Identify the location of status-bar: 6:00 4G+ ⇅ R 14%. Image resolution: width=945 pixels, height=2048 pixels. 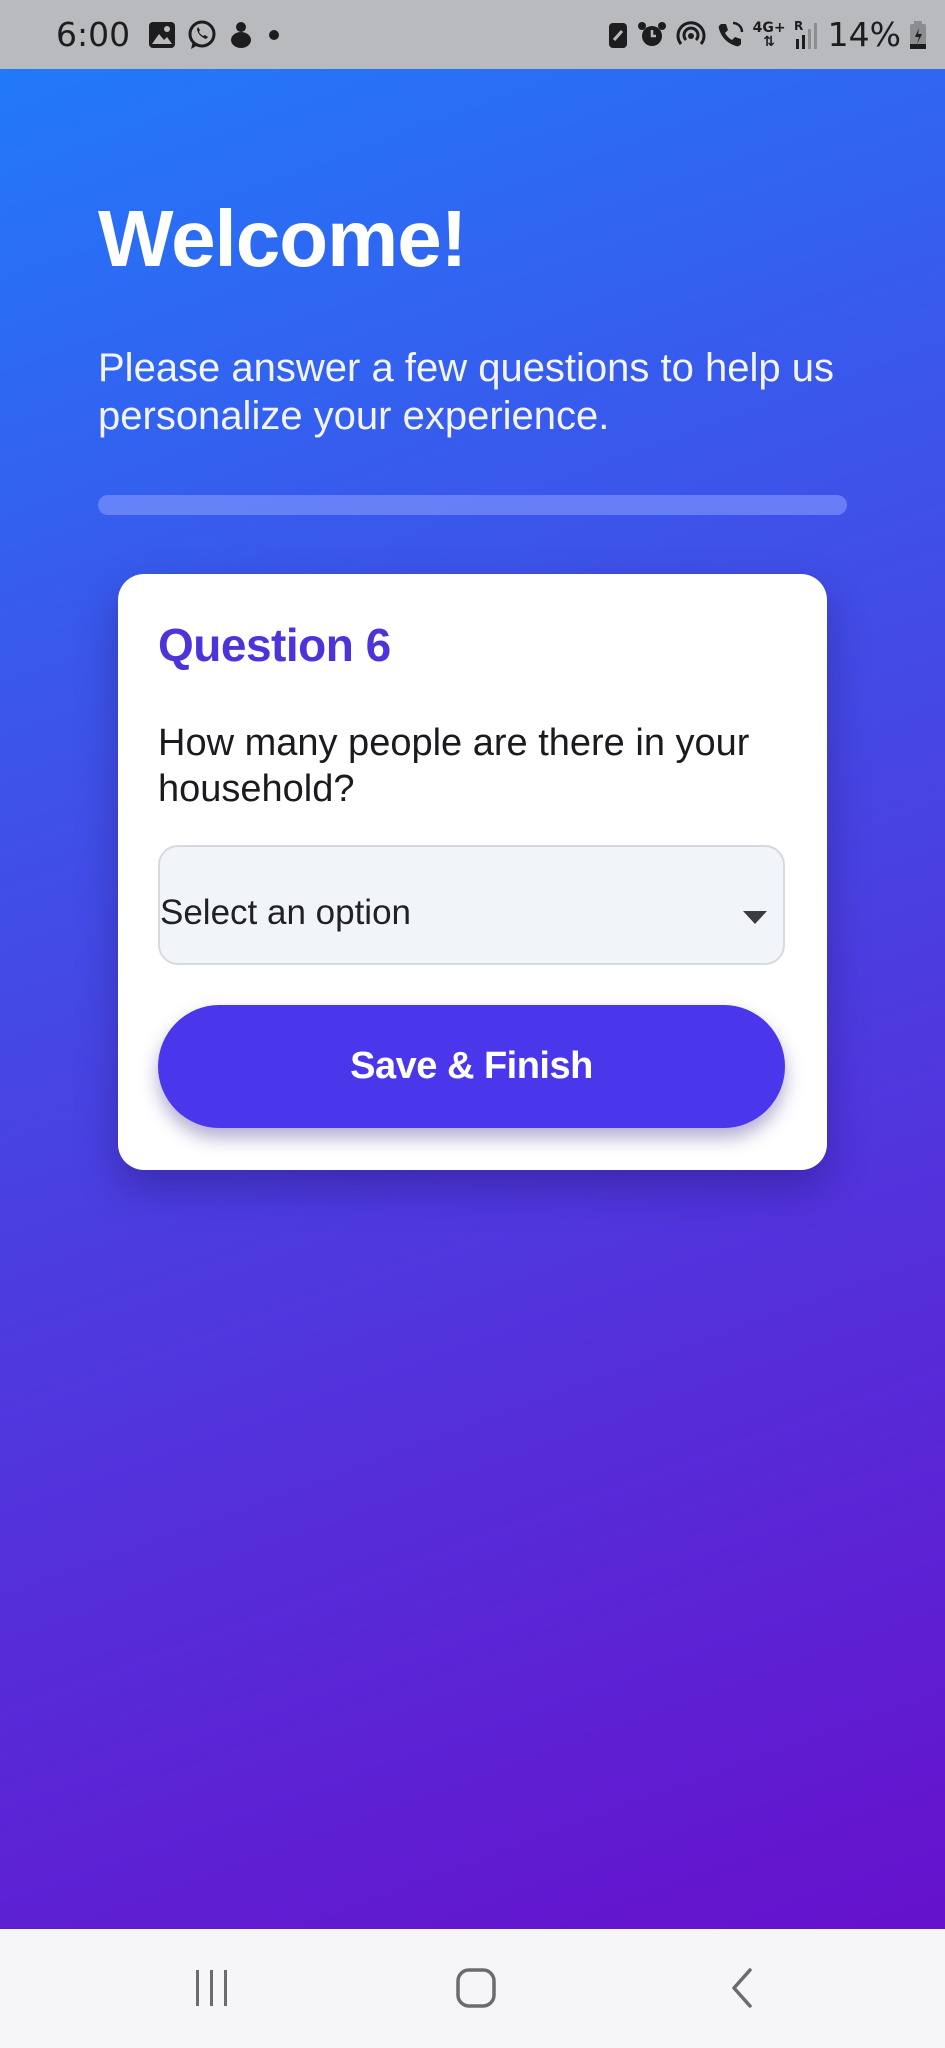
(472, 34).